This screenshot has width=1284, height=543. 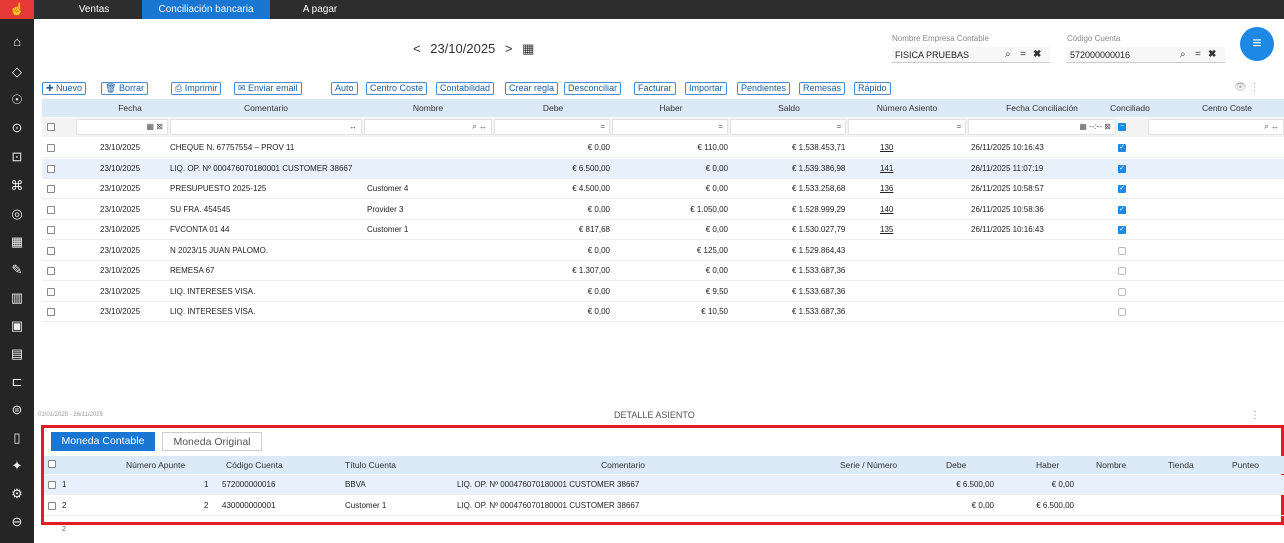 What do you see at coordinates (155, 465) in the screenshot?
I see `dcol-numero-apunte: Número Apunte` at bounding box center [155, 465].